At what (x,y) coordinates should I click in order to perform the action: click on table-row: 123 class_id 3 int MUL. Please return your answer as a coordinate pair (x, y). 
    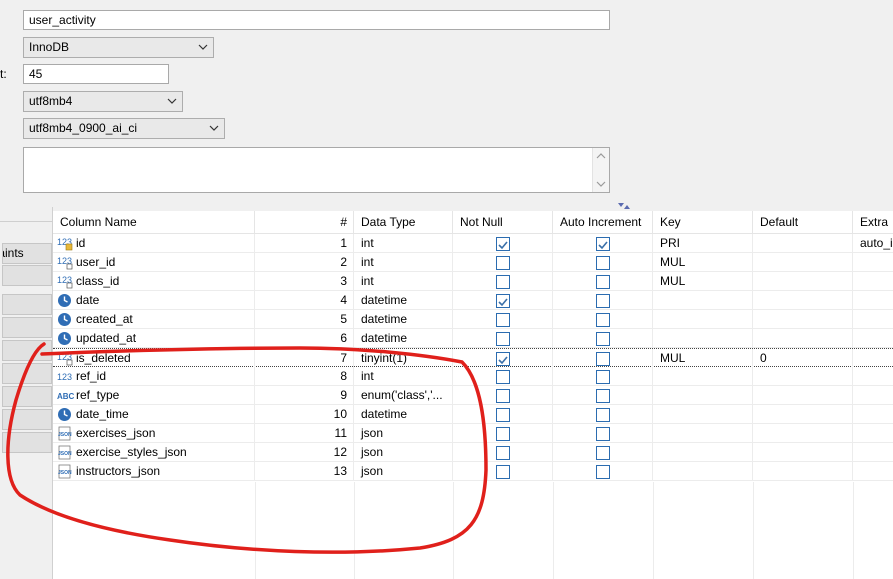
    Looking at the image, I should click on (473, 281).